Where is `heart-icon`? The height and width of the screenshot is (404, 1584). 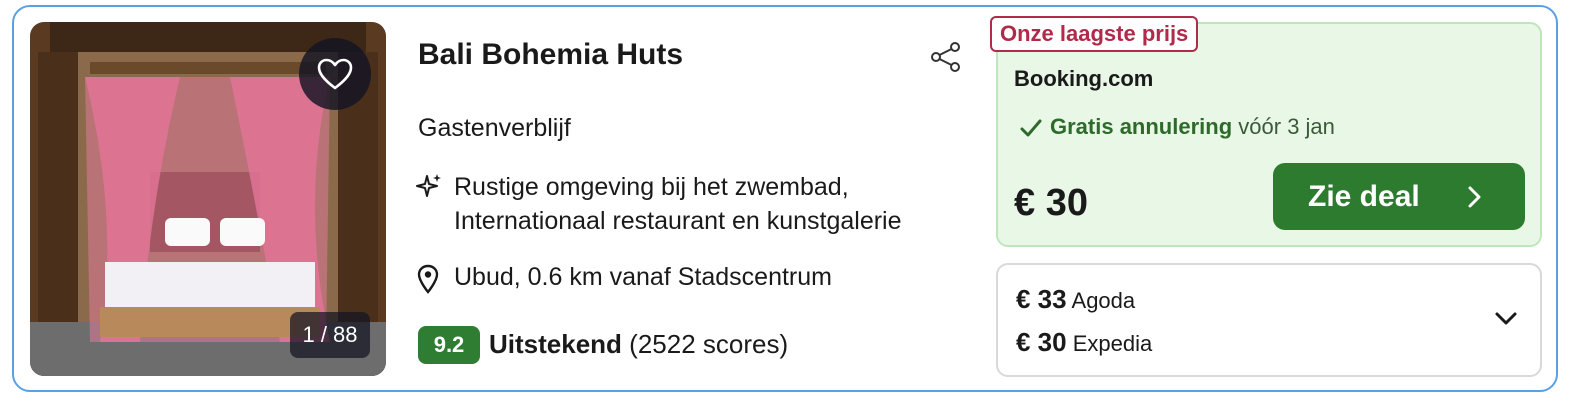 heart-icon is located at coordinates (335, 74).